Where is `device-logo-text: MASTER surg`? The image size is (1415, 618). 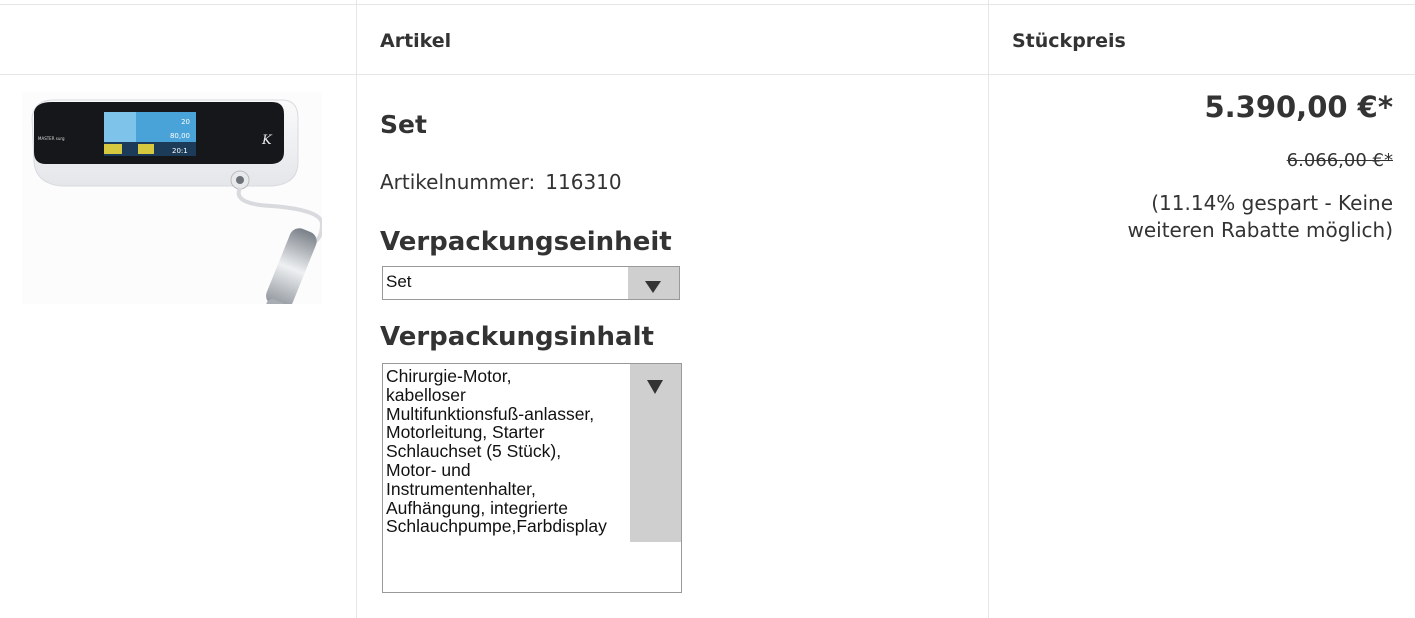
device-logo-text: MASTER surg is located at coordinates (51, 138).